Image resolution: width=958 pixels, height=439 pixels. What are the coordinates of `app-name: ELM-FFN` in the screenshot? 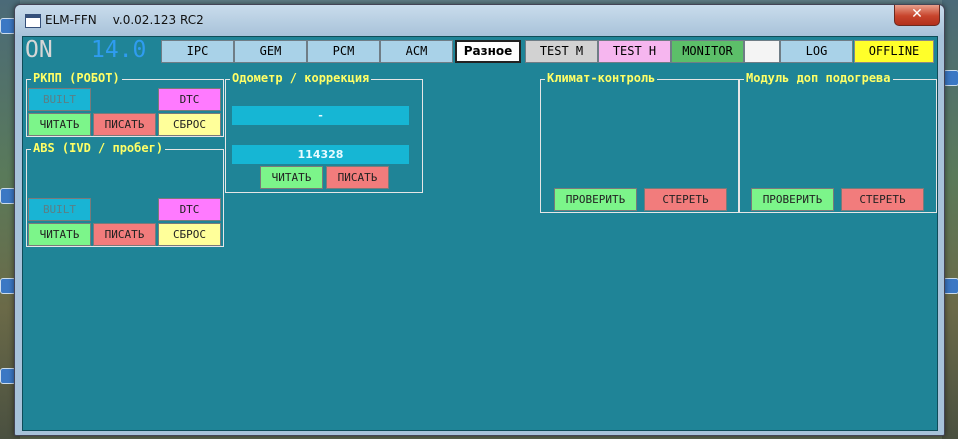 It's located at (71, 20).